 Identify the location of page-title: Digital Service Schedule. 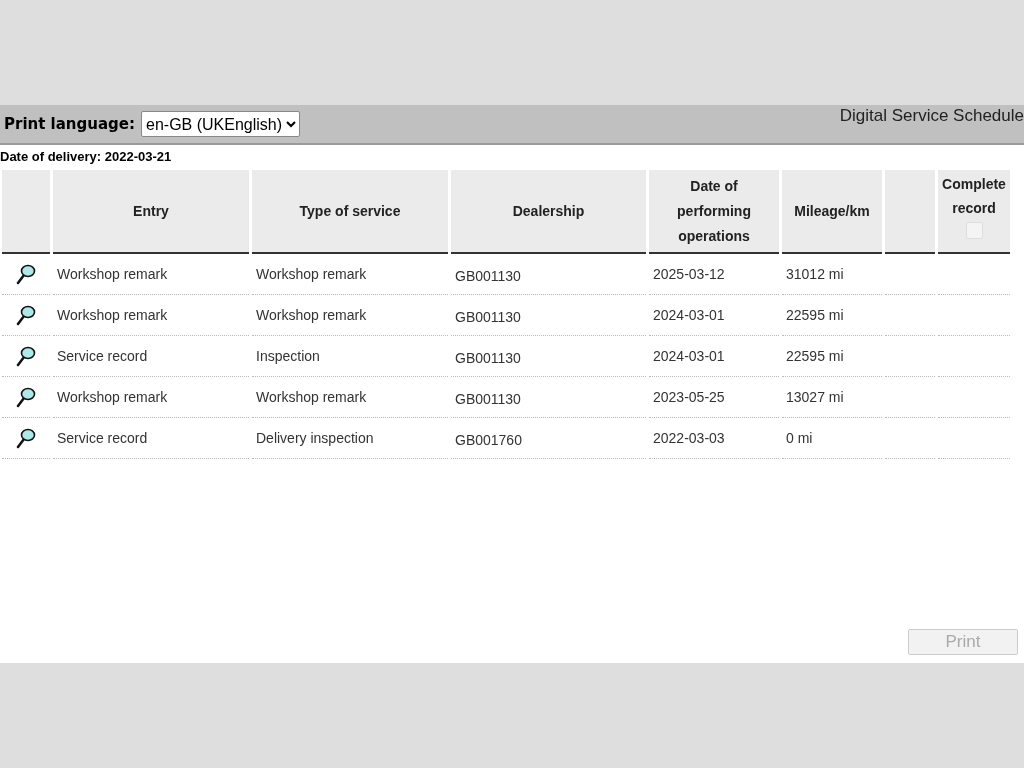
(931, 116).